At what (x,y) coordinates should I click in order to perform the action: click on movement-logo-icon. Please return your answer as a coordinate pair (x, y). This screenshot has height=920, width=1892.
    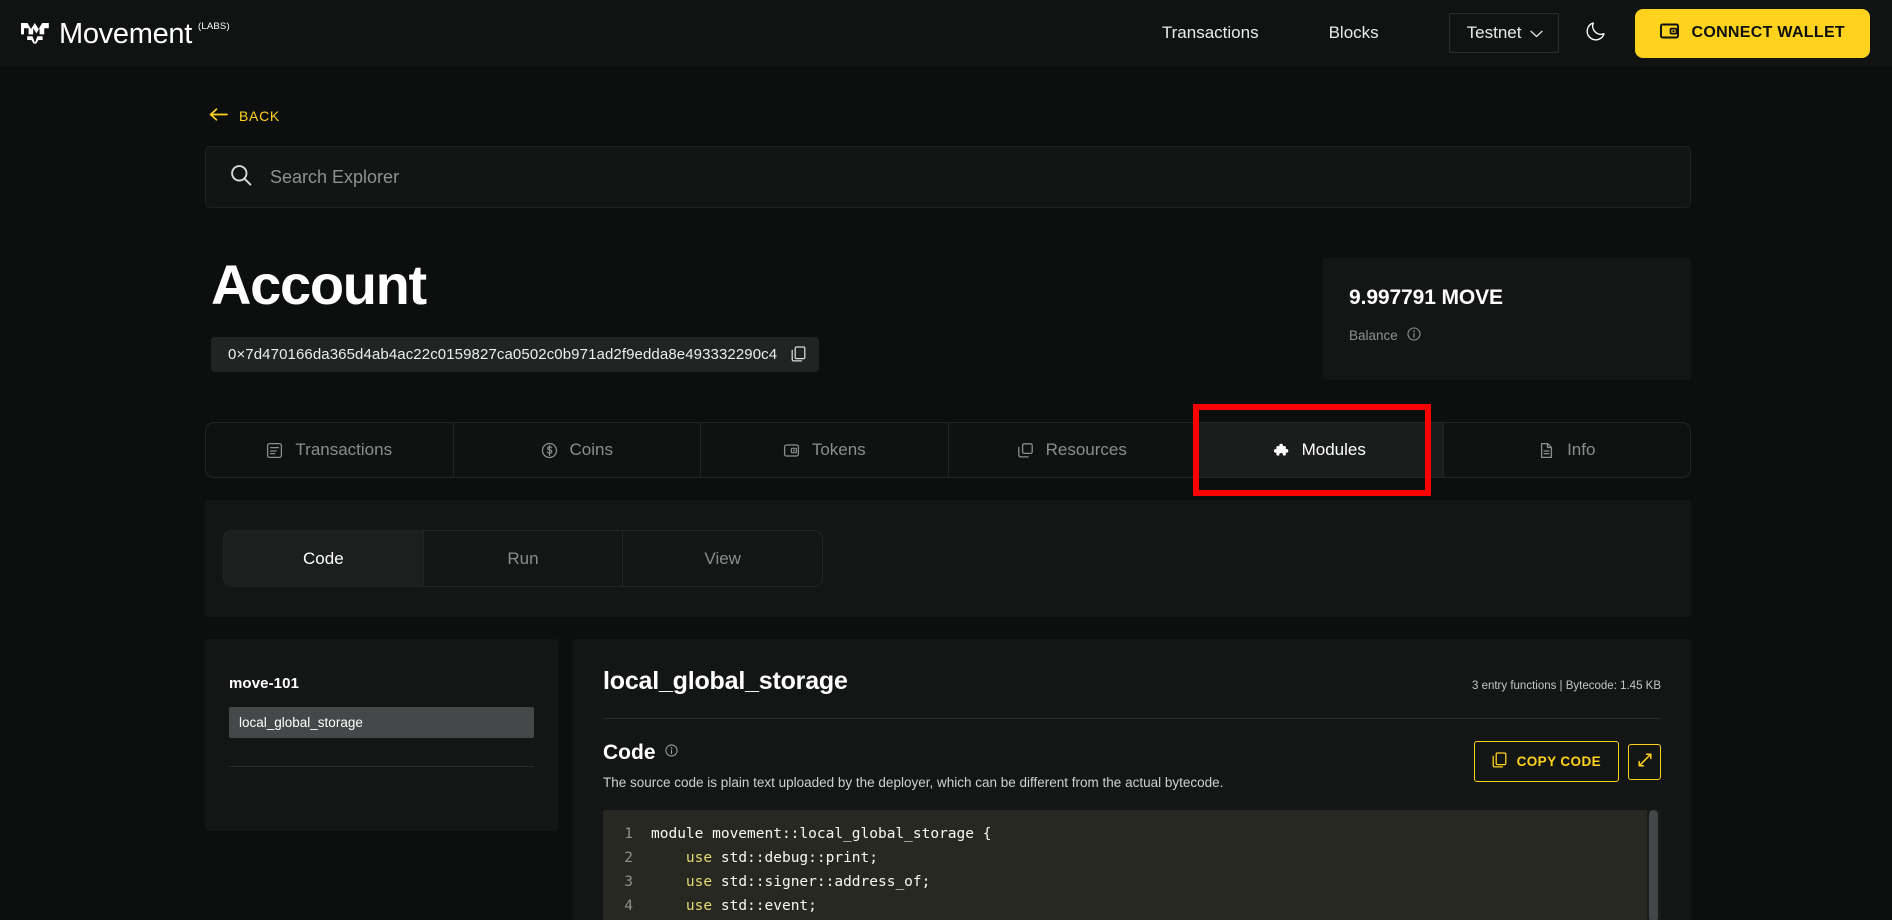
    Looking at the image, I should click on (35, 35).